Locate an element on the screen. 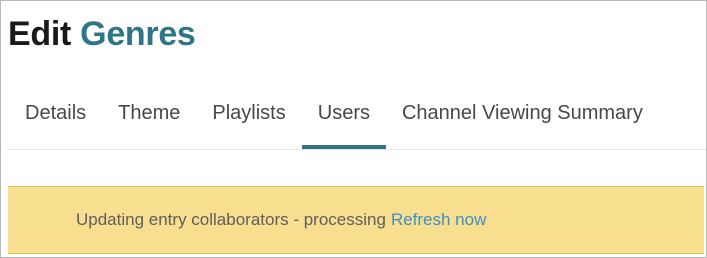 The image size is (707, 258). tab-users: Users is located at coordinates (344, 119).